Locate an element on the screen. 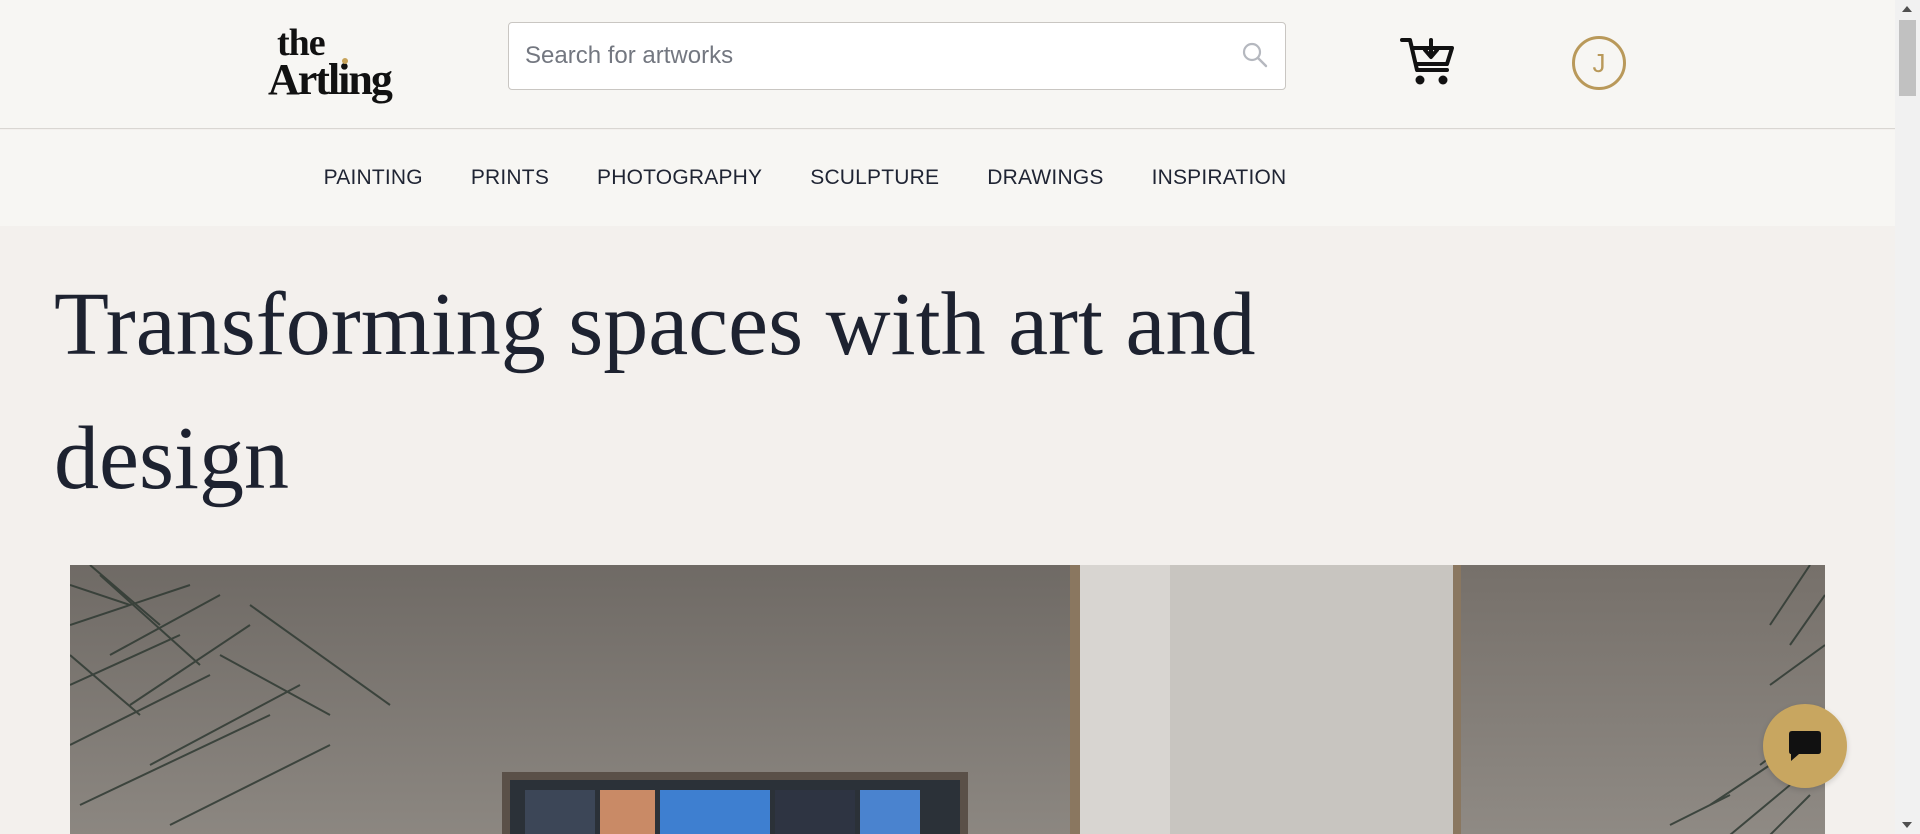 This screenshot has height=834, width=1920. chat-bubble-icon is located at coordinates (1805, 746).